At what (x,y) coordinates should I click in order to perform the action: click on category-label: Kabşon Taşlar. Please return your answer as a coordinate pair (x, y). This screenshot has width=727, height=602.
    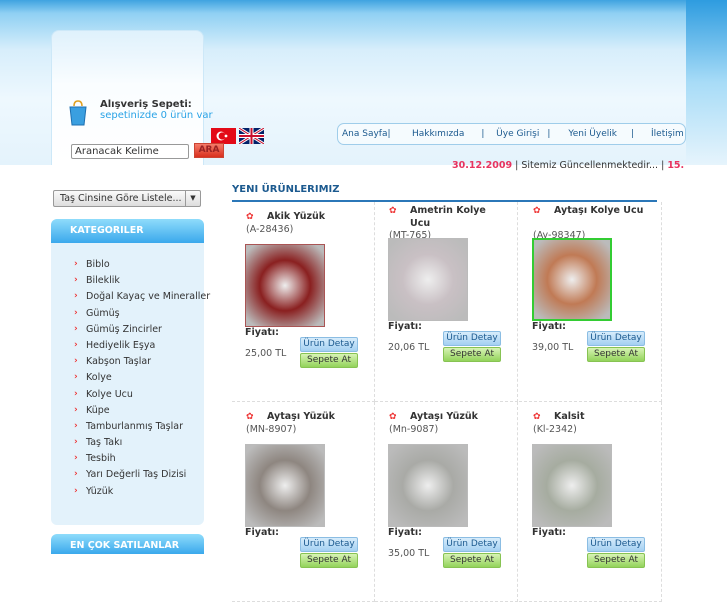
    Looking at the image, I should click on (119, 362).